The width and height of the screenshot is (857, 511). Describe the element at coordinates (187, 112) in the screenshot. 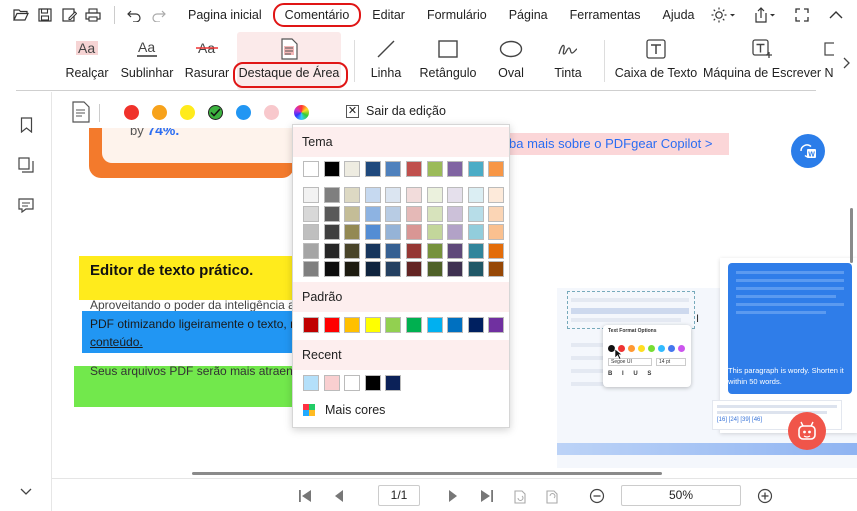

I see `color-swatch-yellow` at that location.